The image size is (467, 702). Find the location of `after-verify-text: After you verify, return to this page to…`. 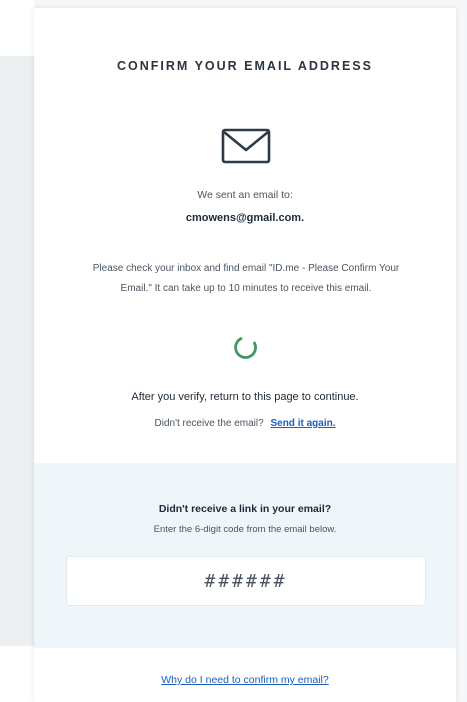

after-verify-text: After you verify, return to this page to… is located at coordinates (245, 397).